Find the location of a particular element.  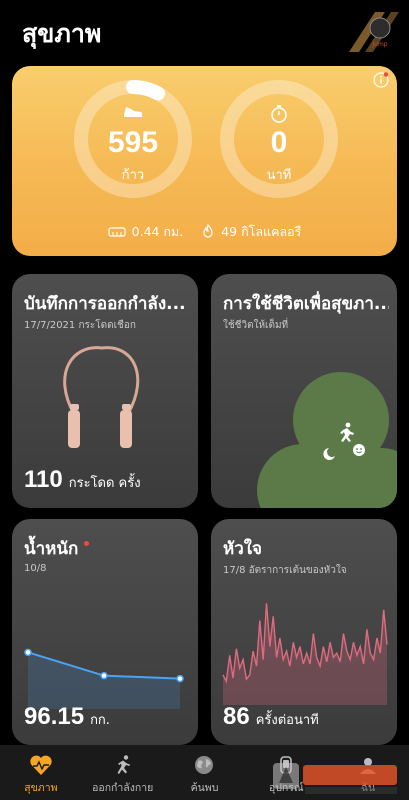

heart-rate-area is located at coordinates (305, 654).